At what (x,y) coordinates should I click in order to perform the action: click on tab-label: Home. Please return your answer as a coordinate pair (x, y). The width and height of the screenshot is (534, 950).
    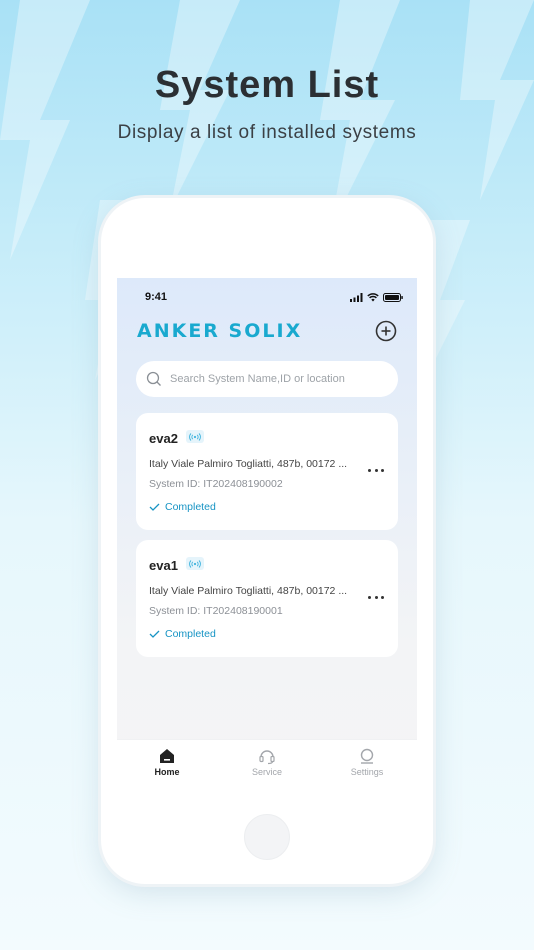
    Looking at the image, I should click on (167, 772).